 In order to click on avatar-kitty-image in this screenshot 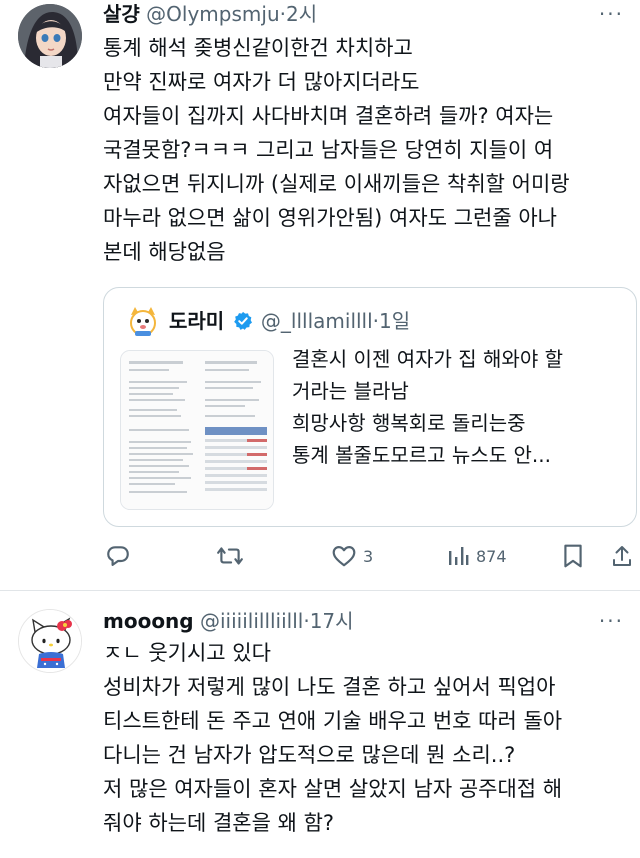, I will do `click(50, 641)`.